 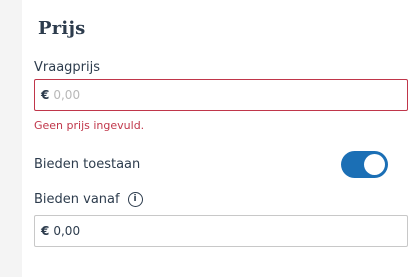 I want to click on vraagprijs-error-message: Geen prijs ingevuld., so click(x=89, y=125).